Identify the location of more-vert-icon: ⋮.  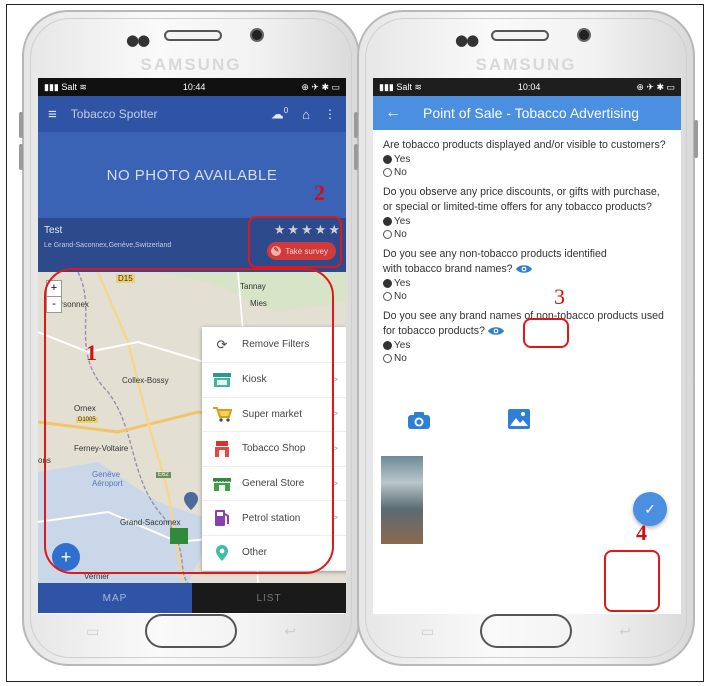
(330, 114).